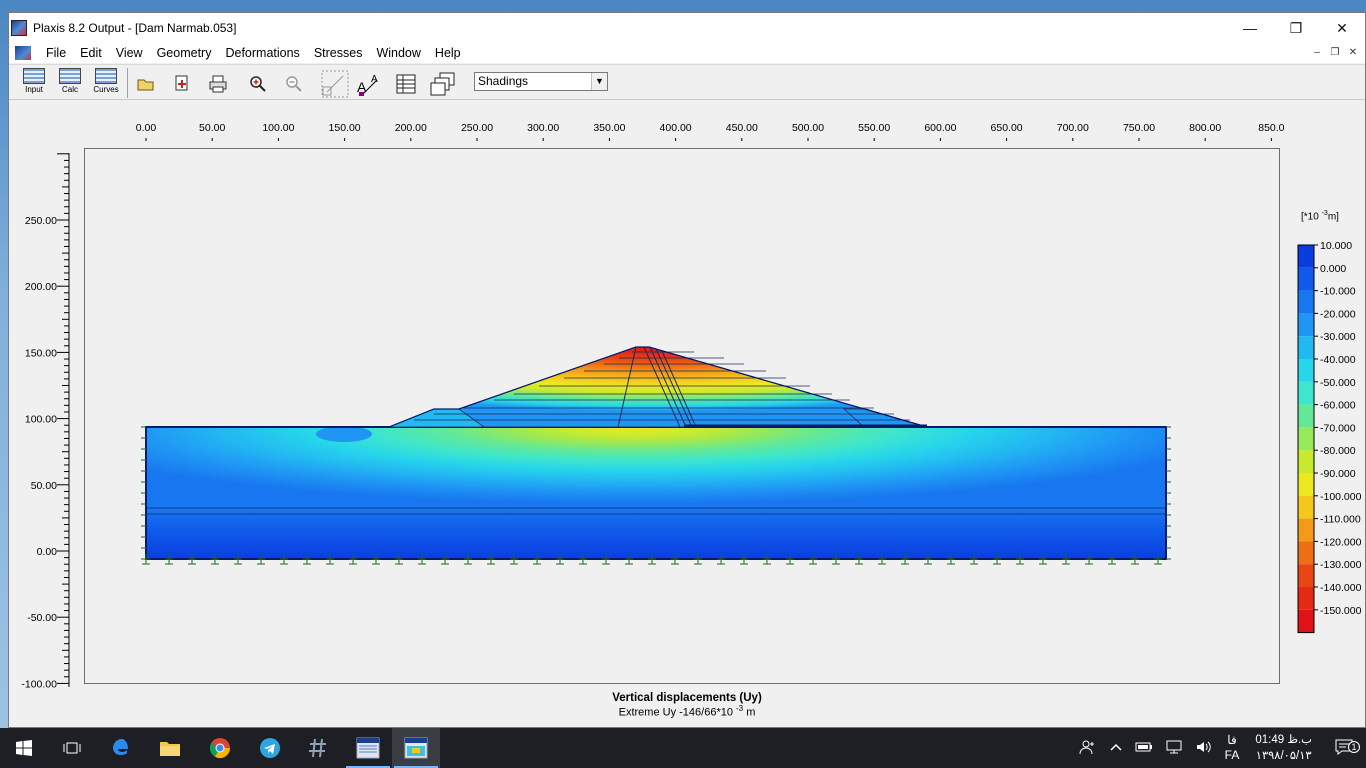 The height and width of the screenshot is (768, 1366). I want to click on select-icon, so click(335, 84).